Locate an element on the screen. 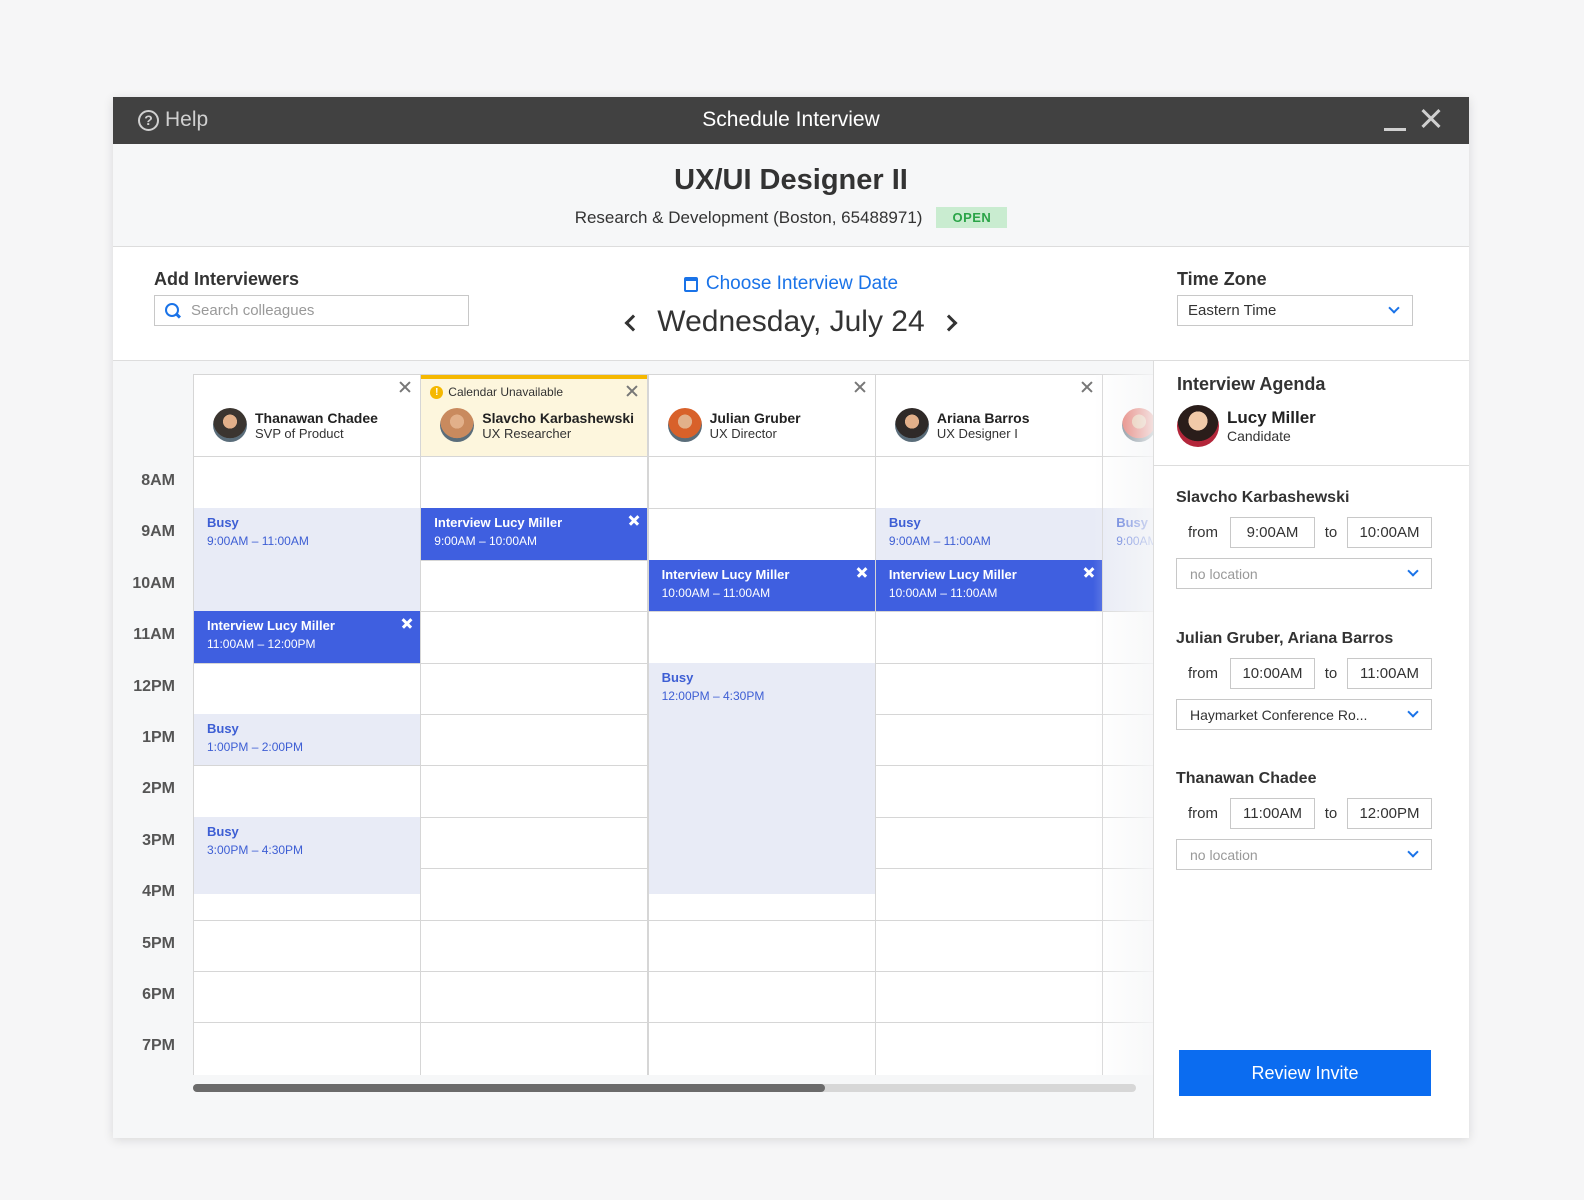 Image resolution: width=1584 pixels, height=1200 pixels. agenda-title: Interview Agenda is located at coordinates (1251, 384).